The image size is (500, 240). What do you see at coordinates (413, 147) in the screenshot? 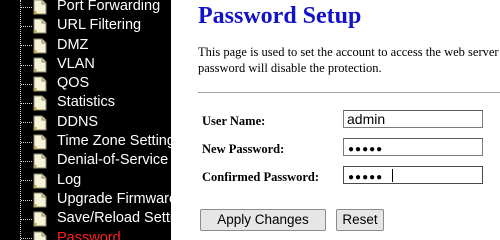
I see `new-password-input: ●●●●●` at bounding box center [413, 147].